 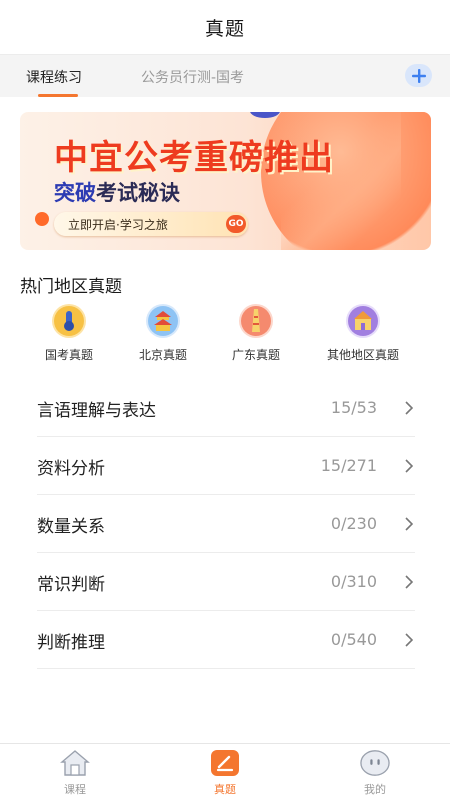 I want to click on active-tab-indicator, so click(x=58, y=95).